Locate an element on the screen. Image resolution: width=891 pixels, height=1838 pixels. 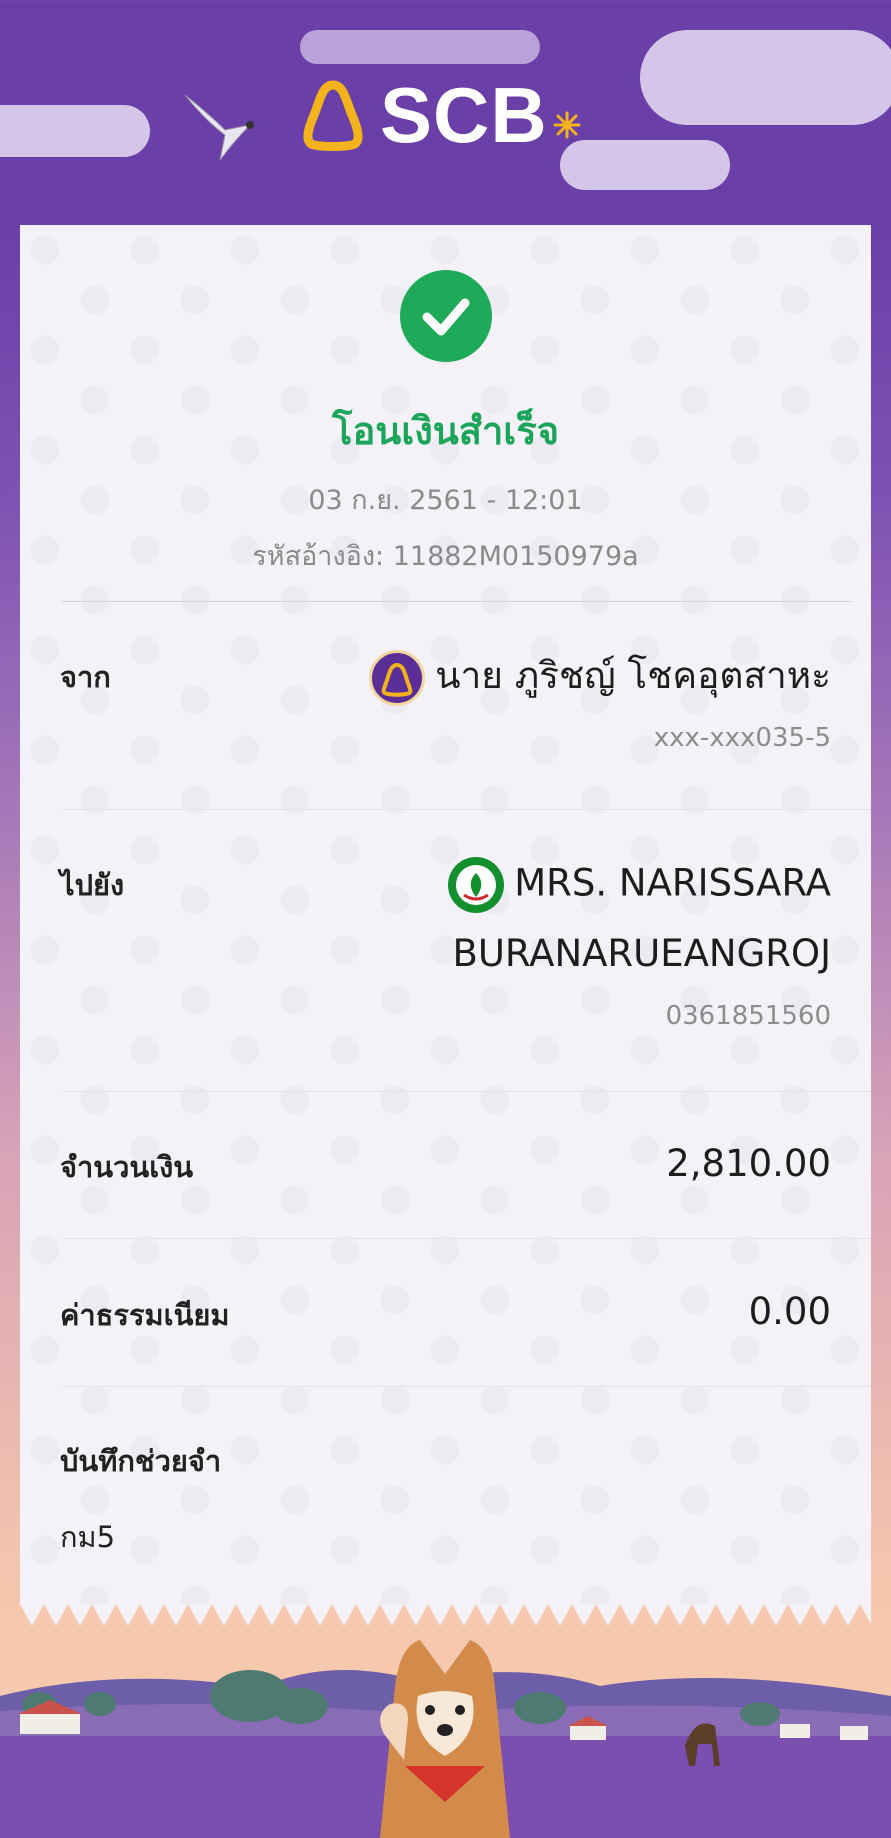
fee-label: ค่าธรรมเนียม is located at coordinates (145, 1315).